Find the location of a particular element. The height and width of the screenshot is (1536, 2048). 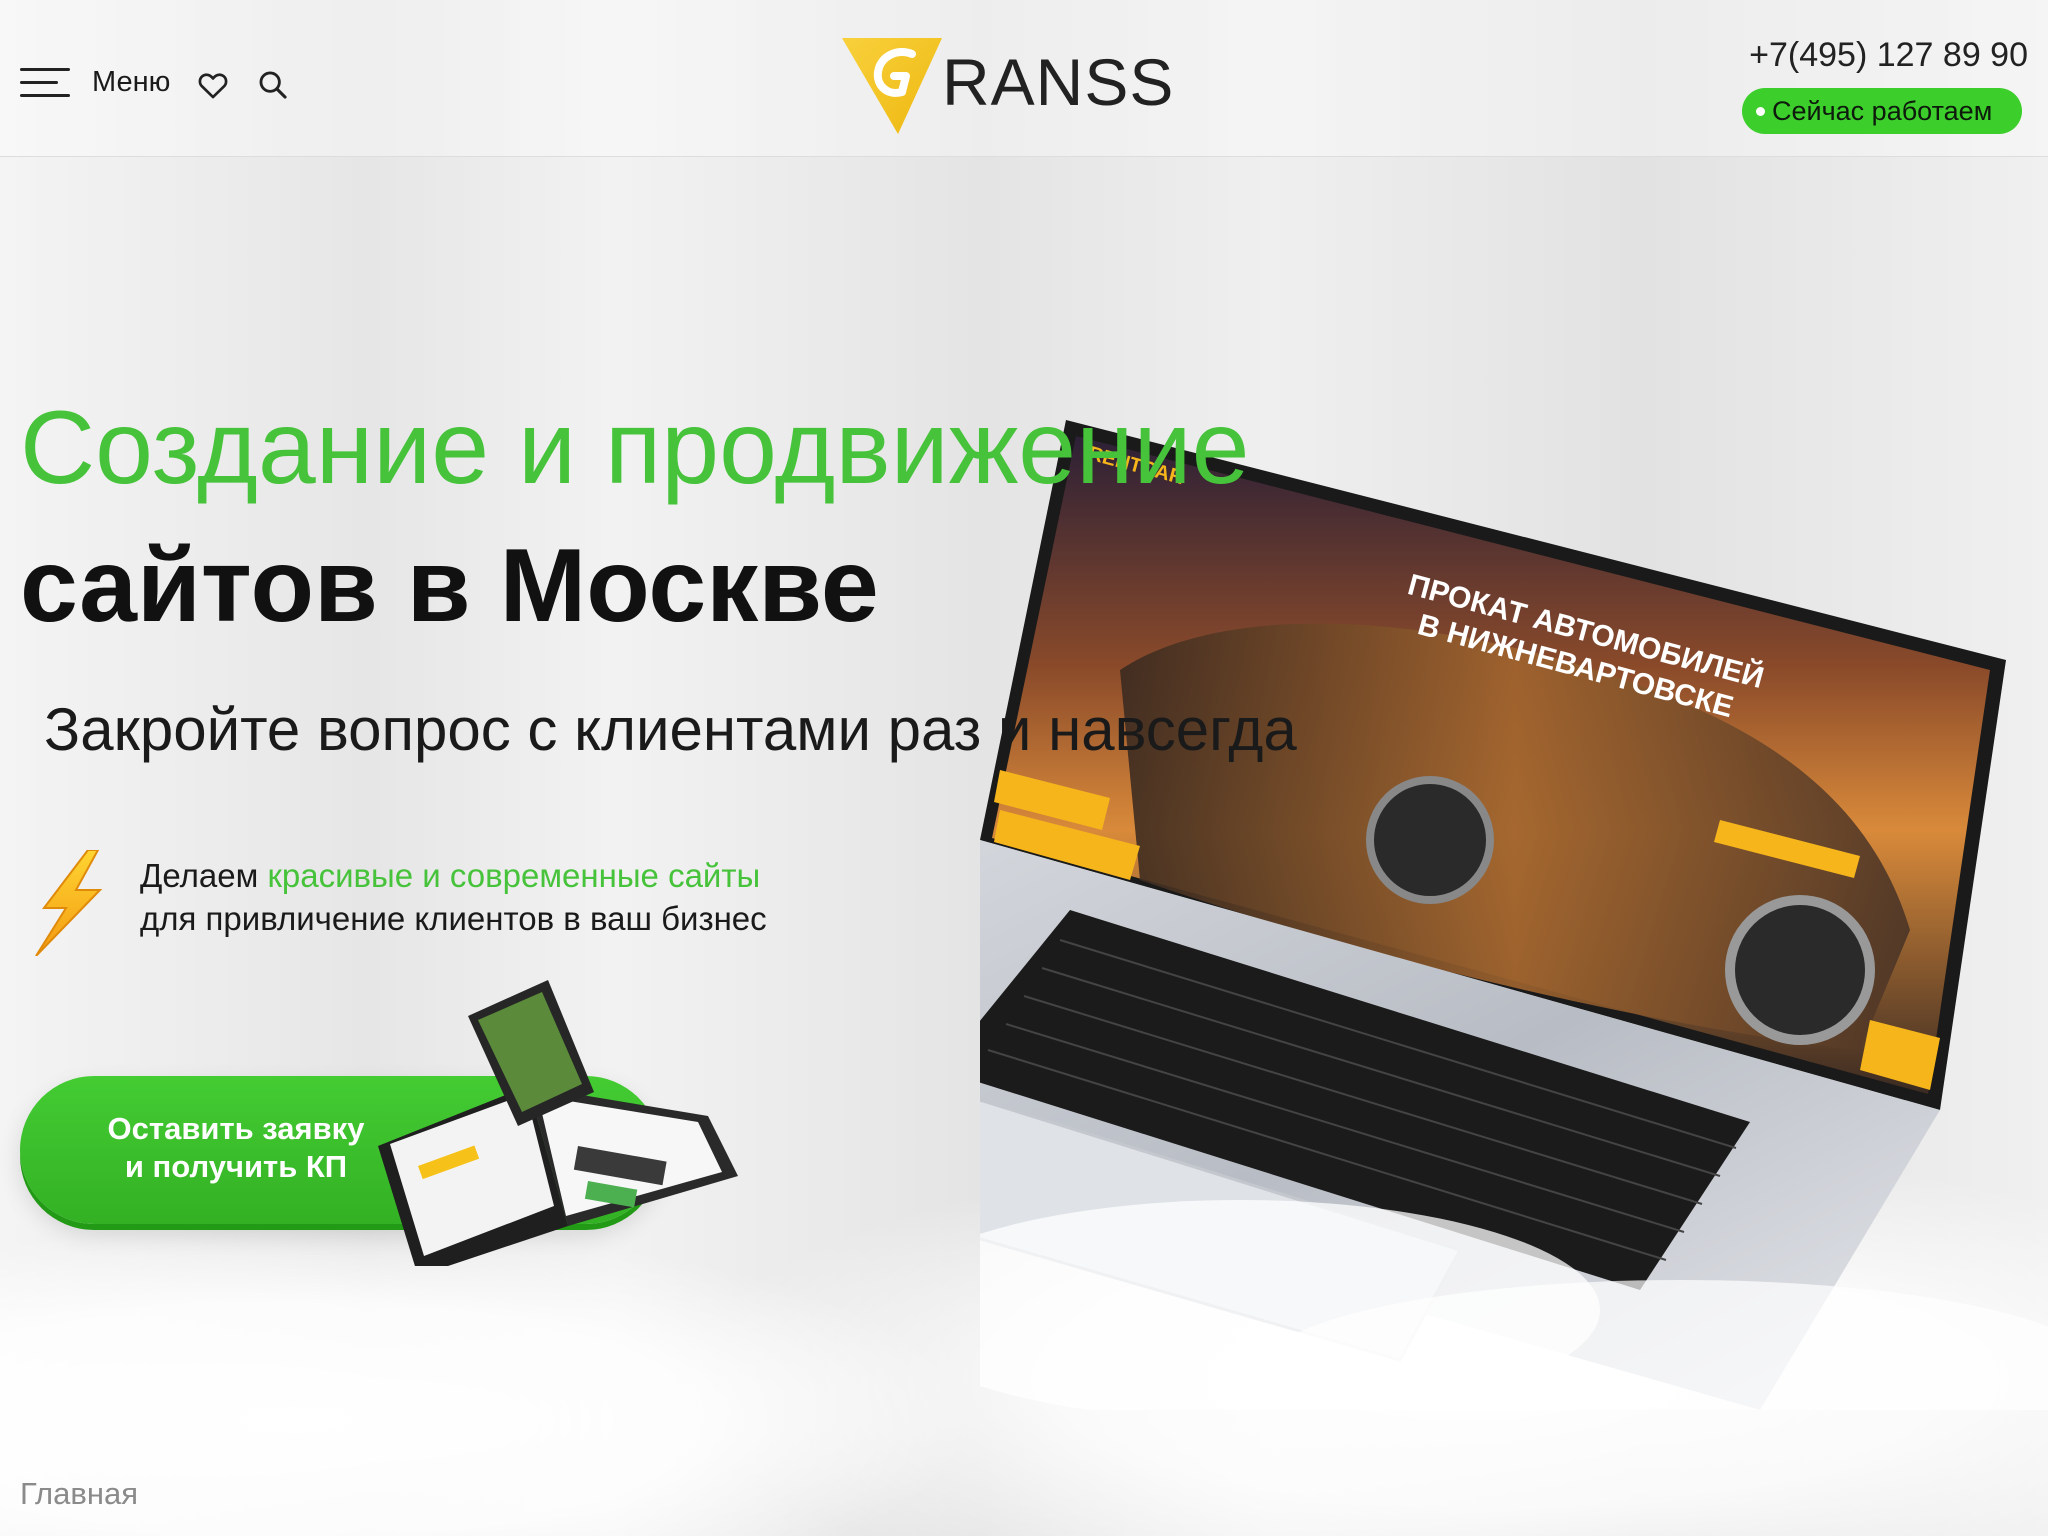

logo-text: RANSS is located at coordinates (1058, 82).